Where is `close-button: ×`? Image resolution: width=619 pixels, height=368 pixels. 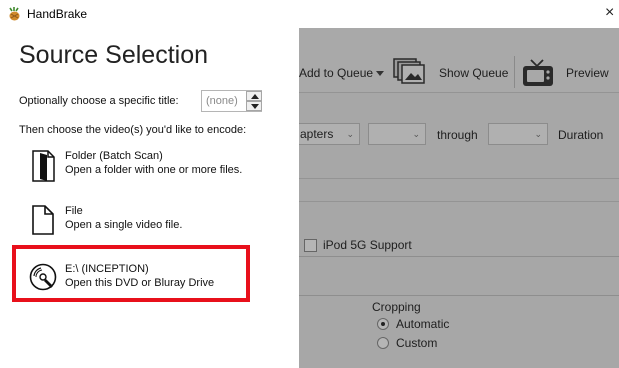 close-button: × is located at coordinates (612, 13).